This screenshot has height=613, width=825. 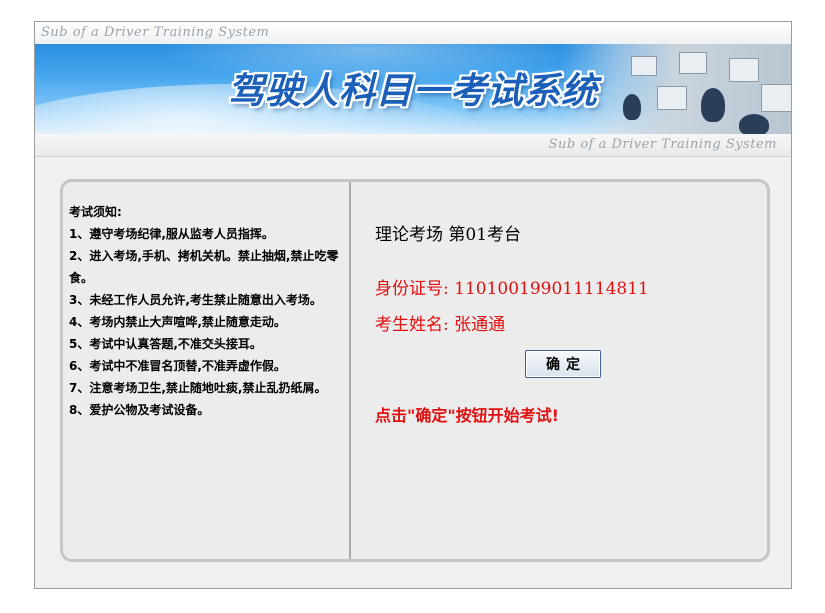 What do you see at coordinates (563, 364) in the screenshot?
I see `confirm-button: 确定` at bounding box center [563, 364].